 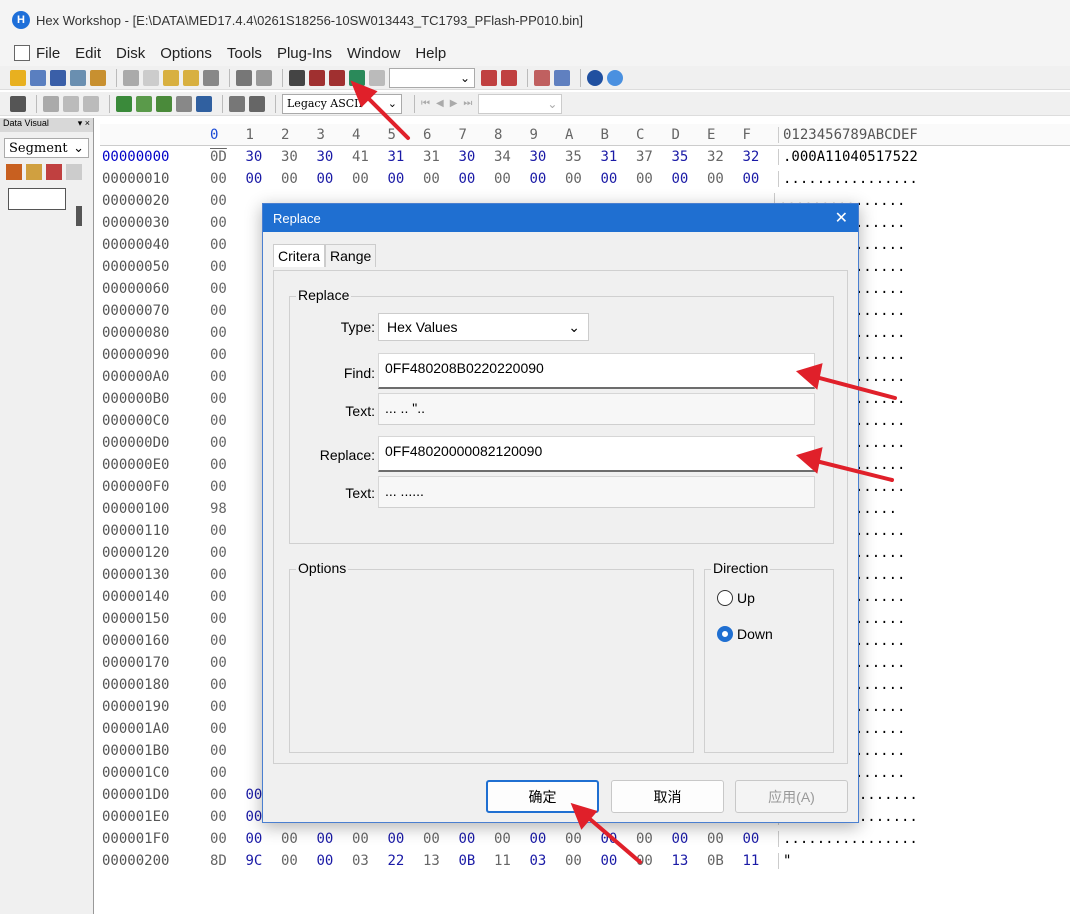 I want to click on tab-criteria: Critera, so click(x=299, y=255).